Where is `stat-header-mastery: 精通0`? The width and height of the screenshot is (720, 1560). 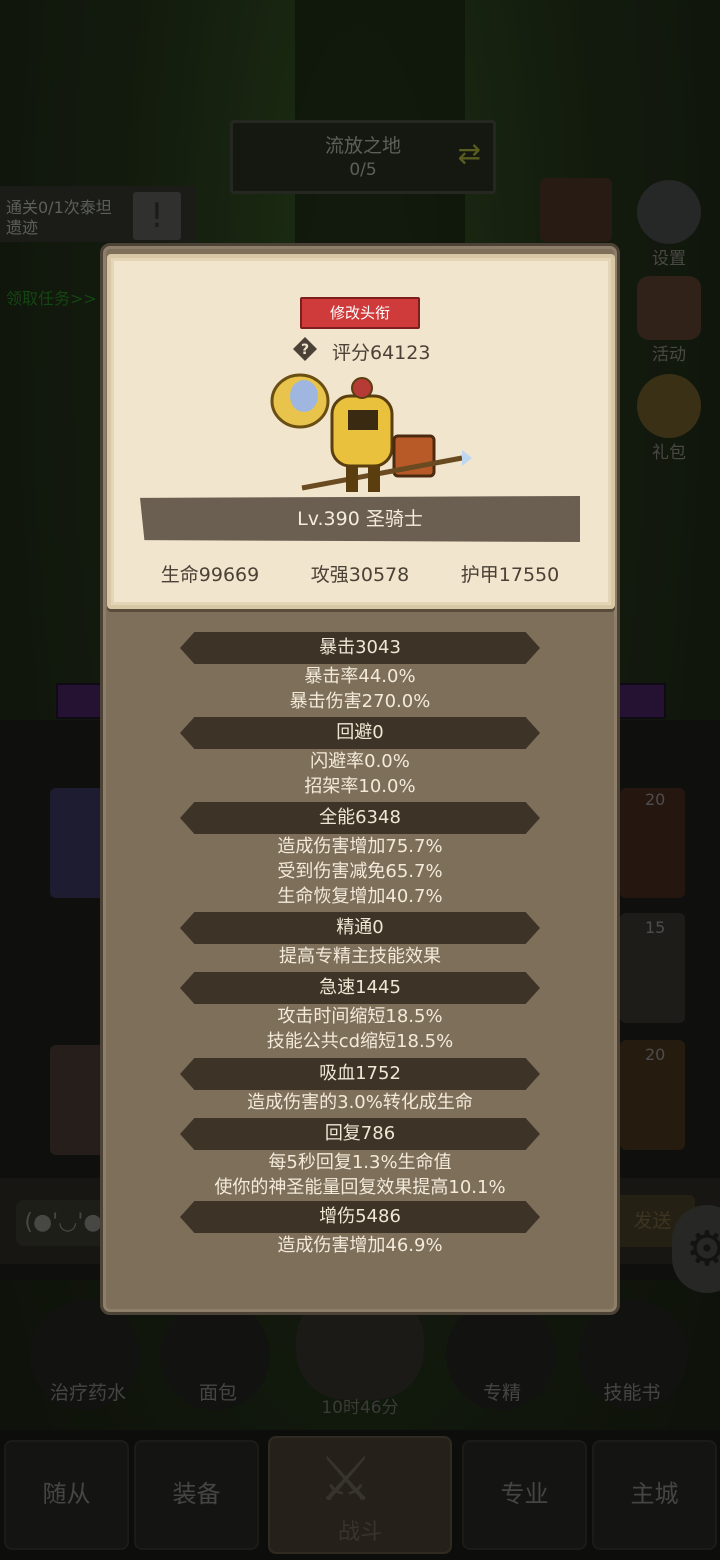
stat-header-mastery: 精通0 is located at coordinates (360, 928).